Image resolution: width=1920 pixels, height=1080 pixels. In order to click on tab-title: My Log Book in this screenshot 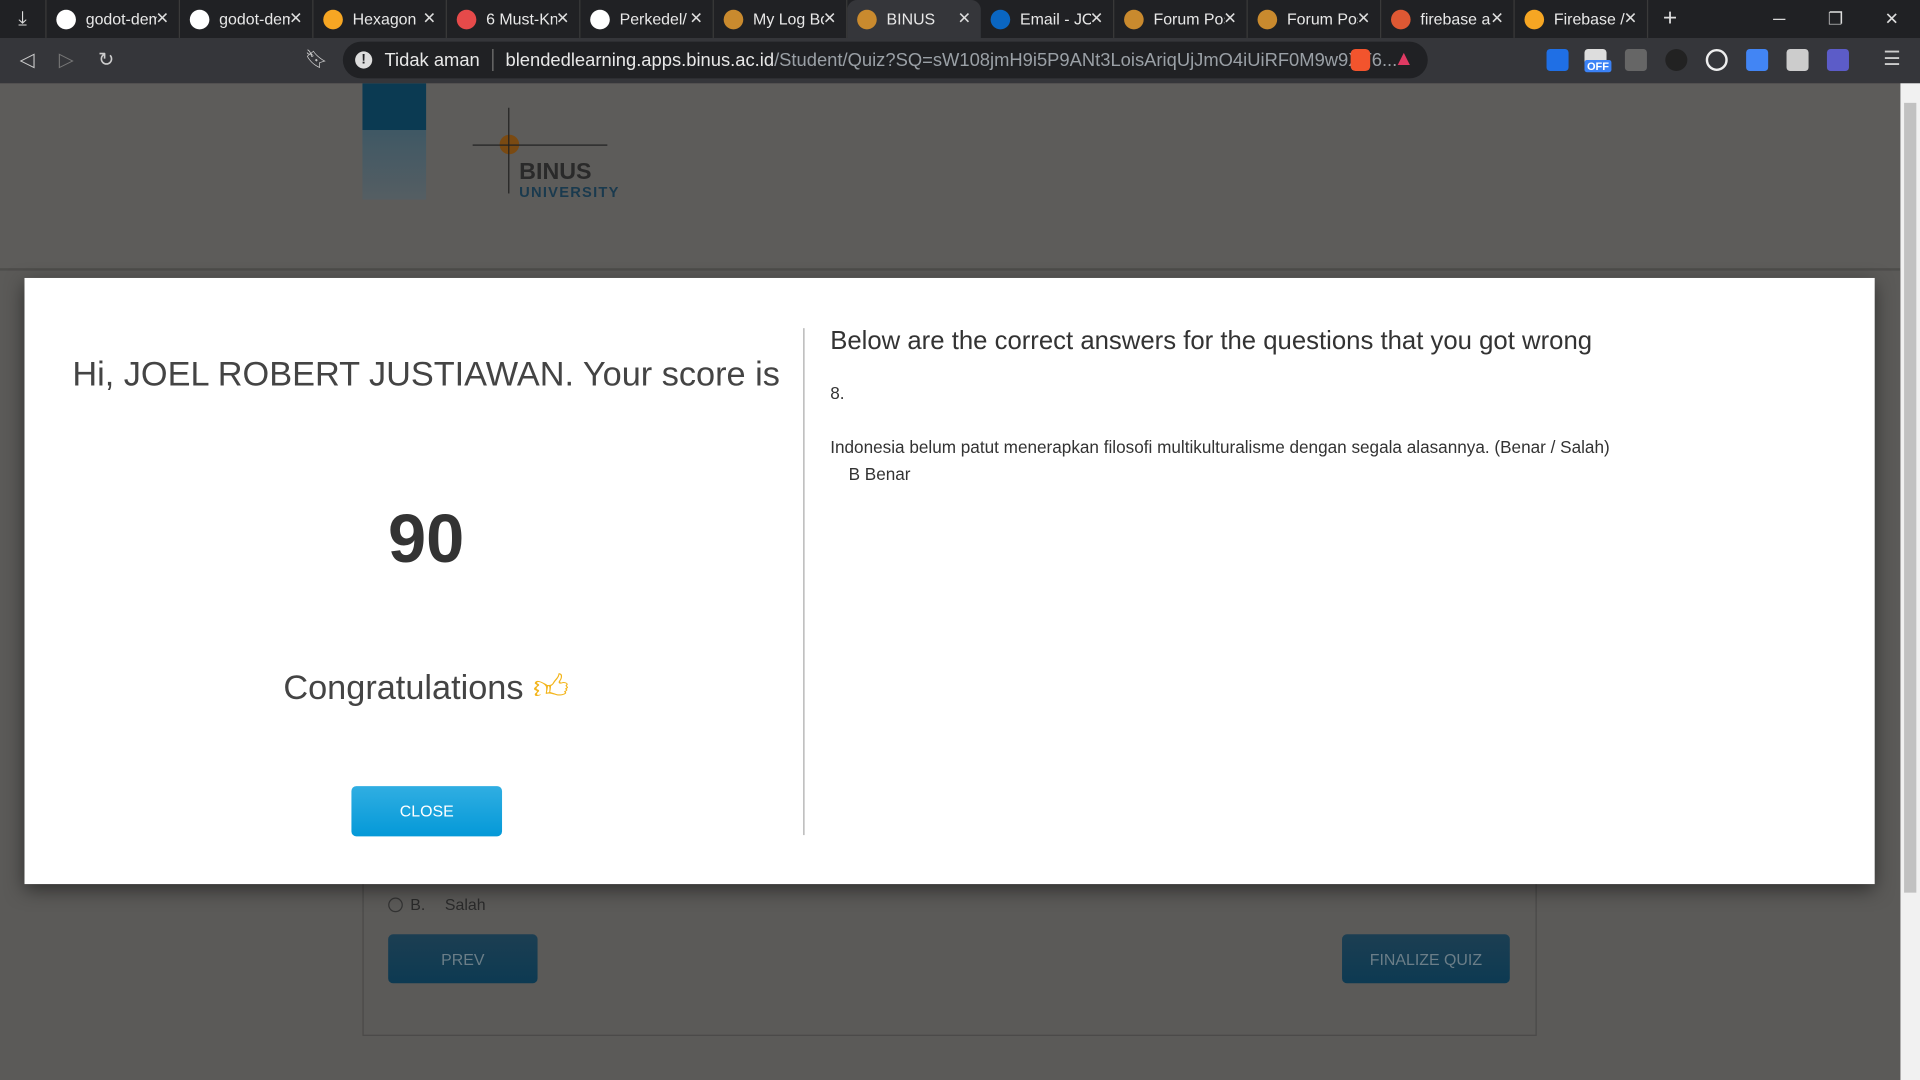, I will do `click(788, 19)`.